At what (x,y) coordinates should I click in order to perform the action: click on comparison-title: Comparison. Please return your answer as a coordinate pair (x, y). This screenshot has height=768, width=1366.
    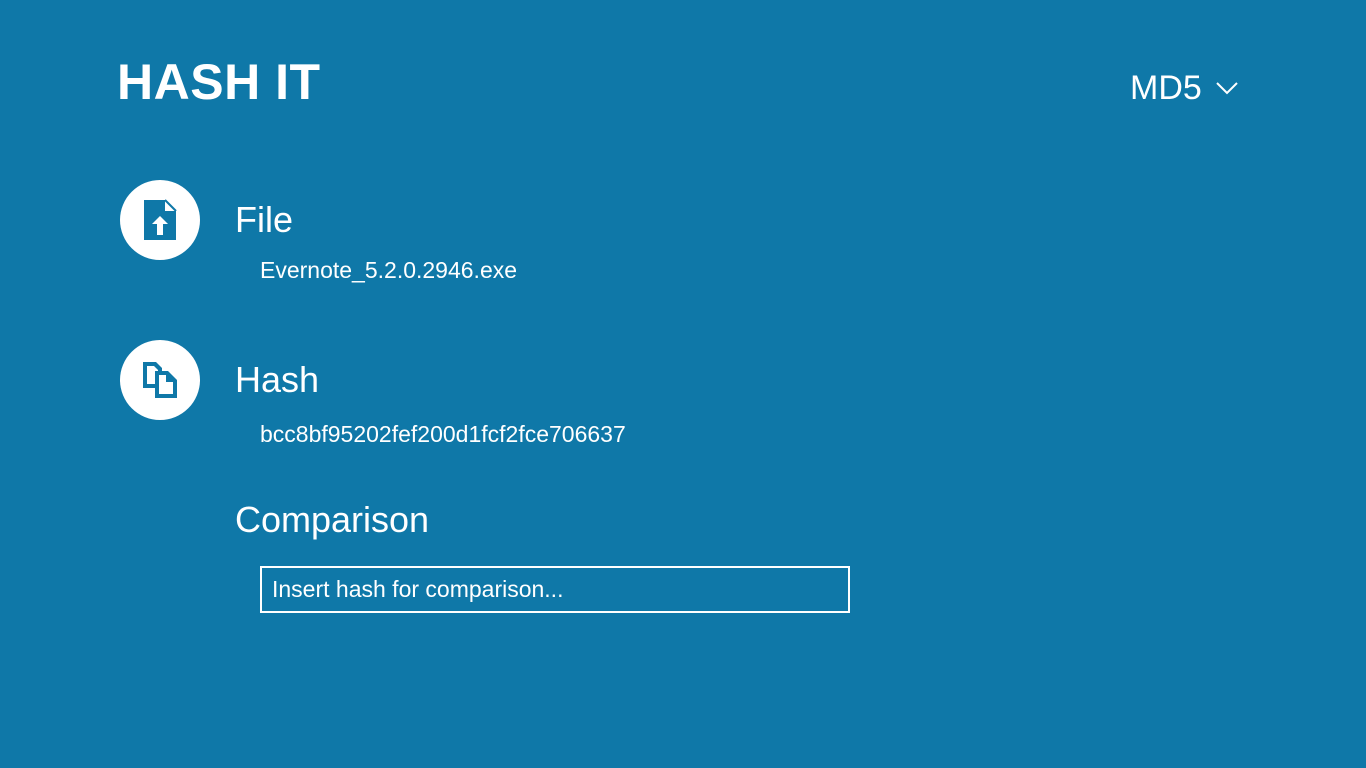
    Looking at the image, I should click on (332, 519).